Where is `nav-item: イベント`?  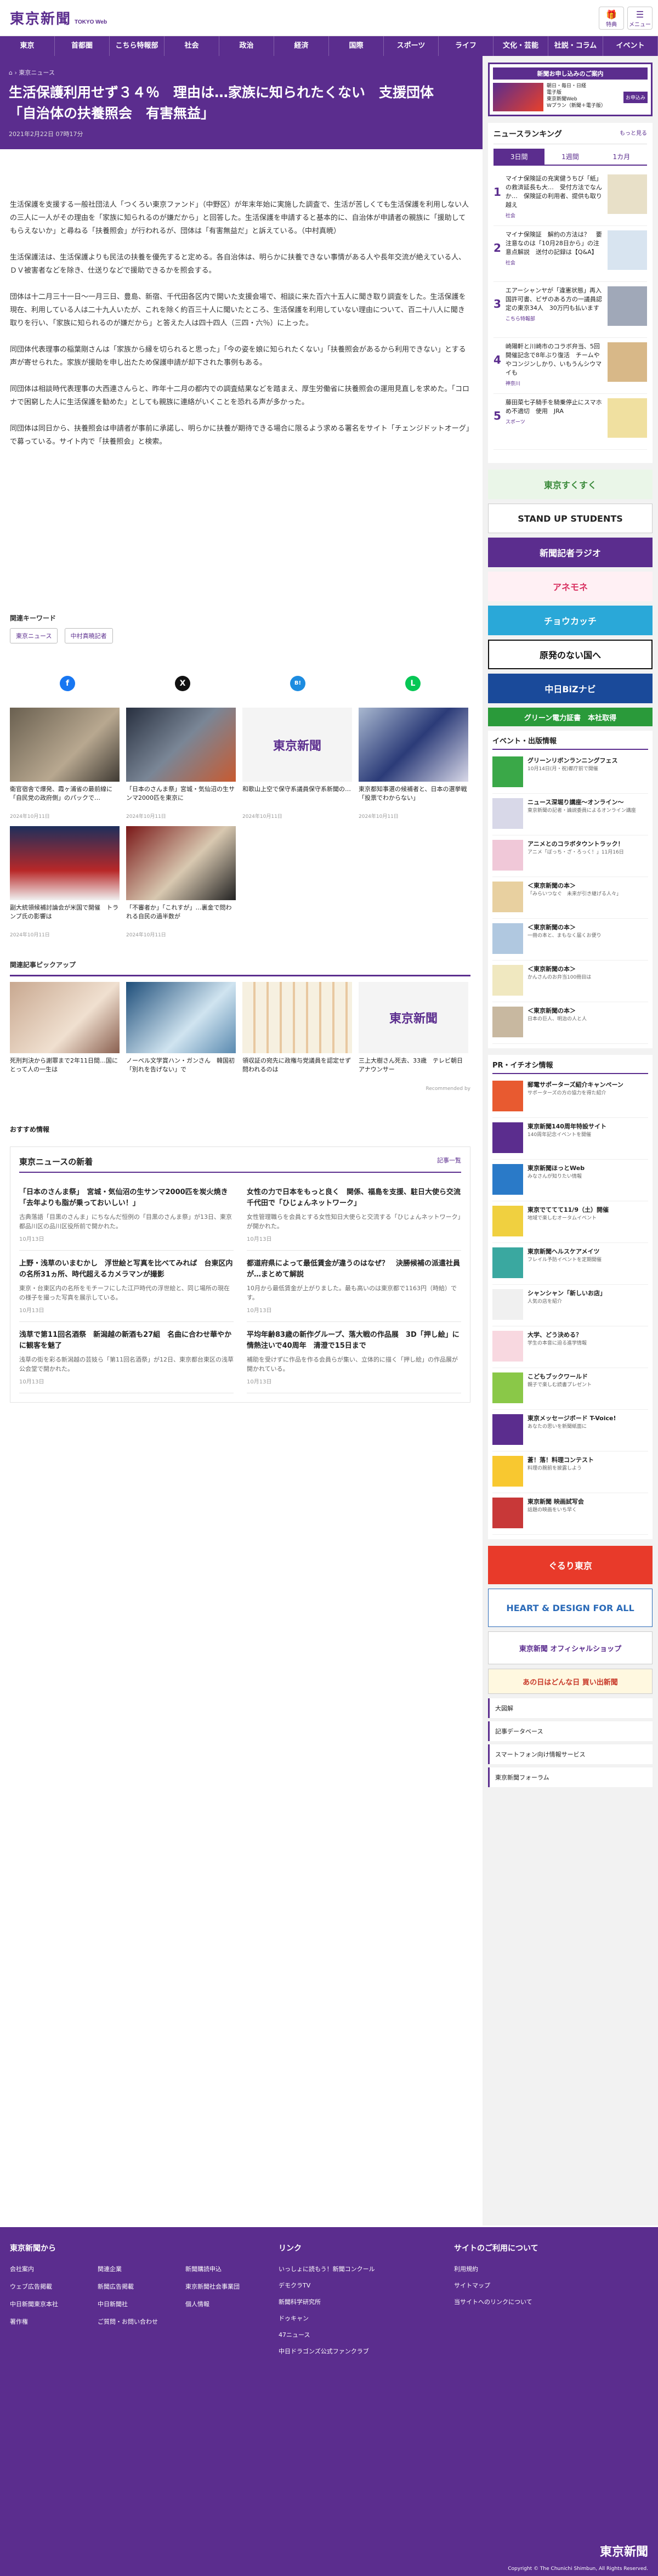 nav-item: イベント is located at coordinates (630, 46).